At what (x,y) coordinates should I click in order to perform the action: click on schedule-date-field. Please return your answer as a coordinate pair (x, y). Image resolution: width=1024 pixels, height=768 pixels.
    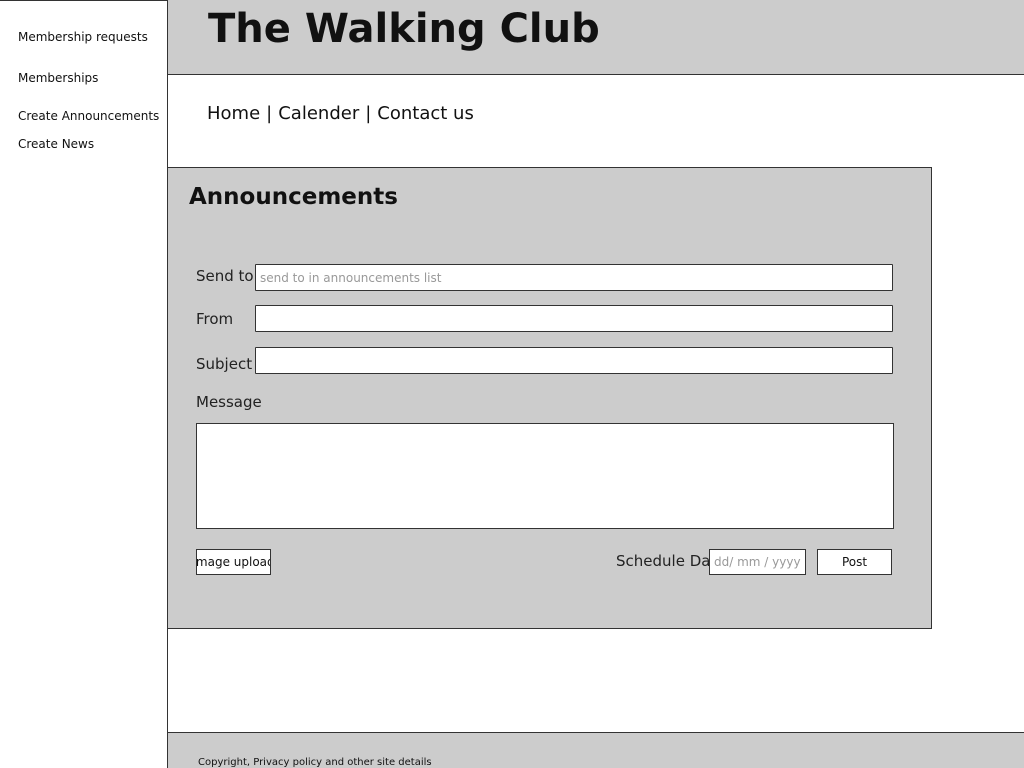
    Looking at the image, I should click on (757, 562).